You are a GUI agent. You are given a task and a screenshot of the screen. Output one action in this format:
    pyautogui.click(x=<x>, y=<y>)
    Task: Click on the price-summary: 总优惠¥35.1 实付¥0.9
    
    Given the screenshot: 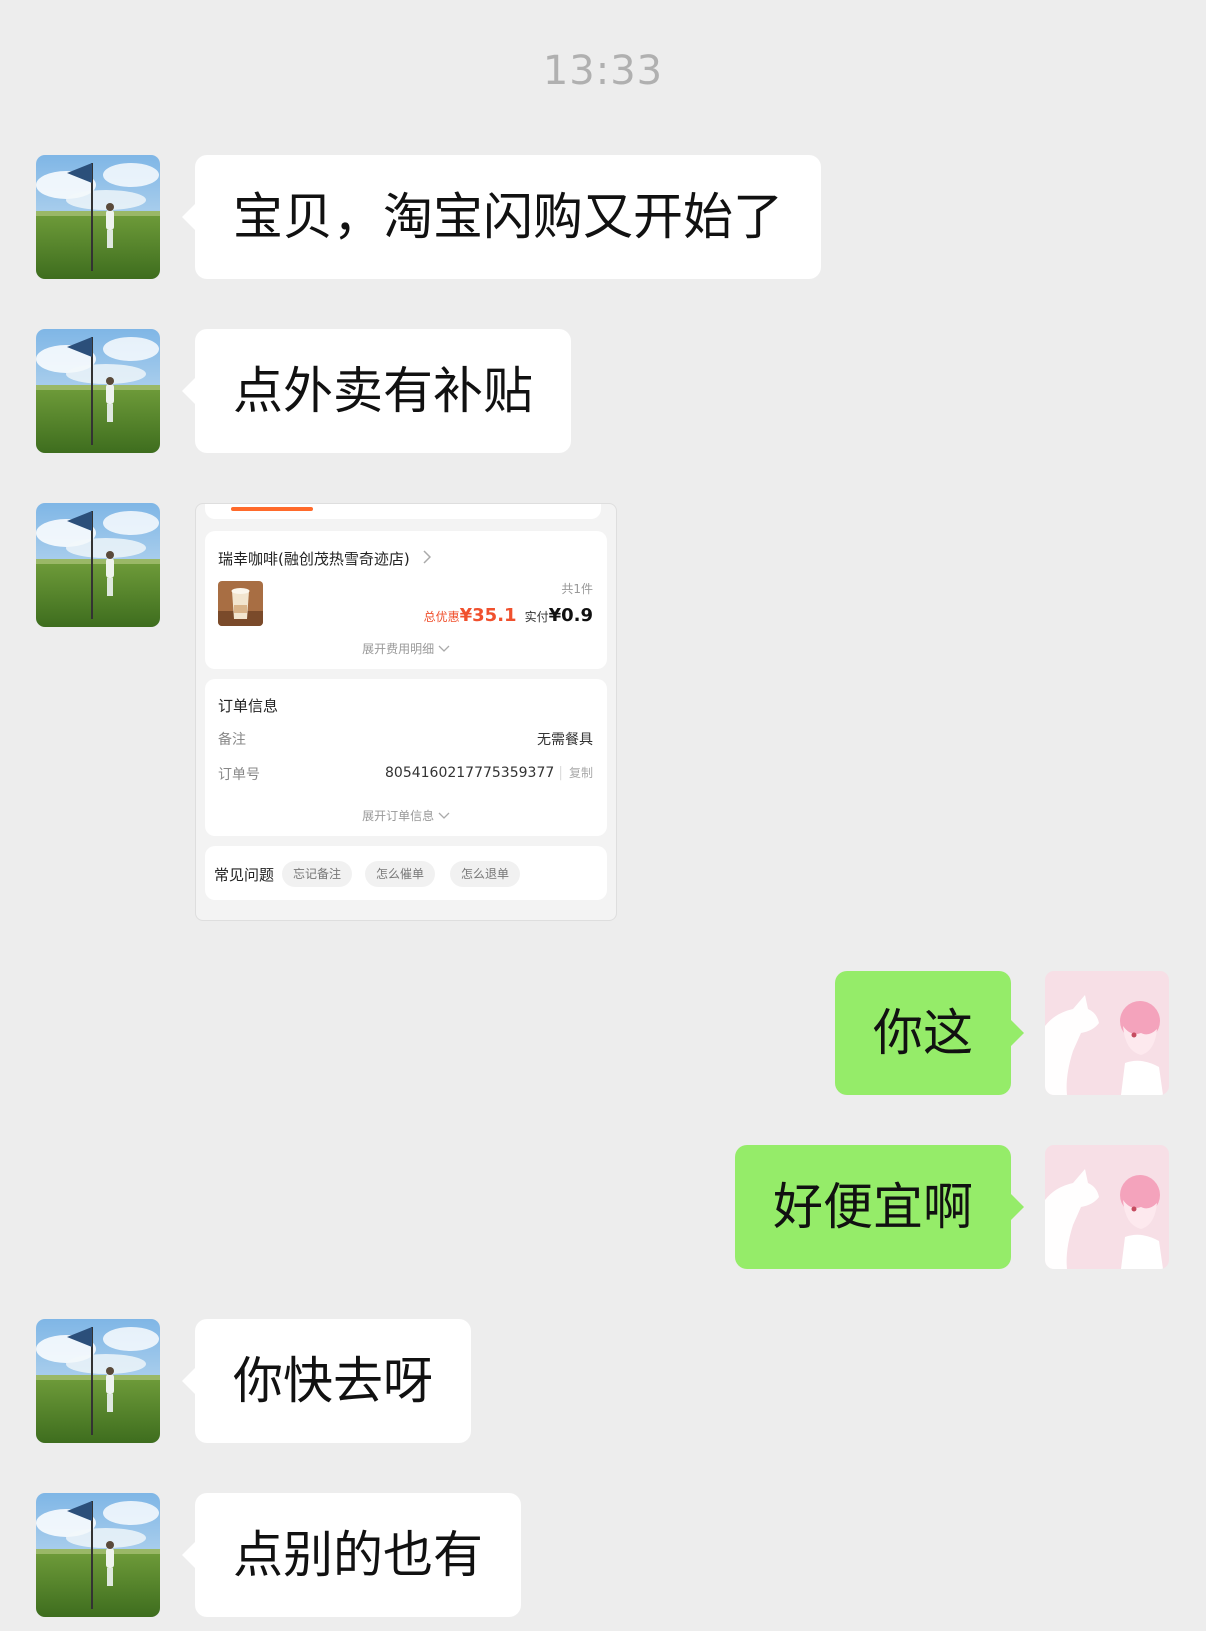 What is the action you would take?
    pyautogui.click(x=508, y=615)
    